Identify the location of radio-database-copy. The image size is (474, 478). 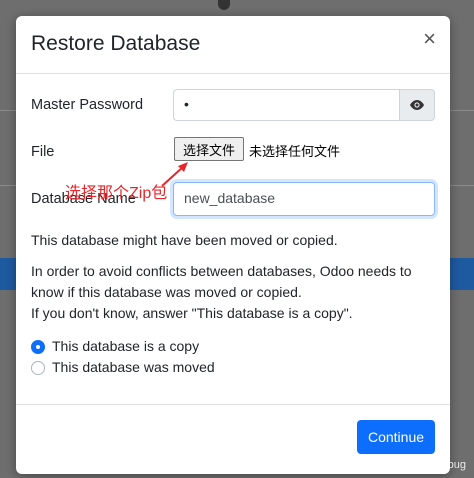
(38, 347).